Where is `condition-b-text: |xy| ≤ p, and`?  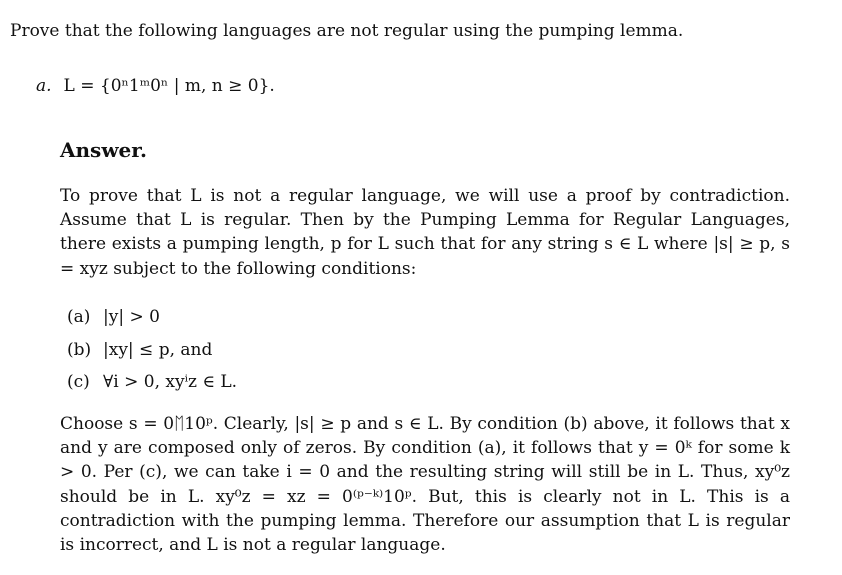 condition-b-text: |xy| ≤ p, and is located at coordinates (158, 349).